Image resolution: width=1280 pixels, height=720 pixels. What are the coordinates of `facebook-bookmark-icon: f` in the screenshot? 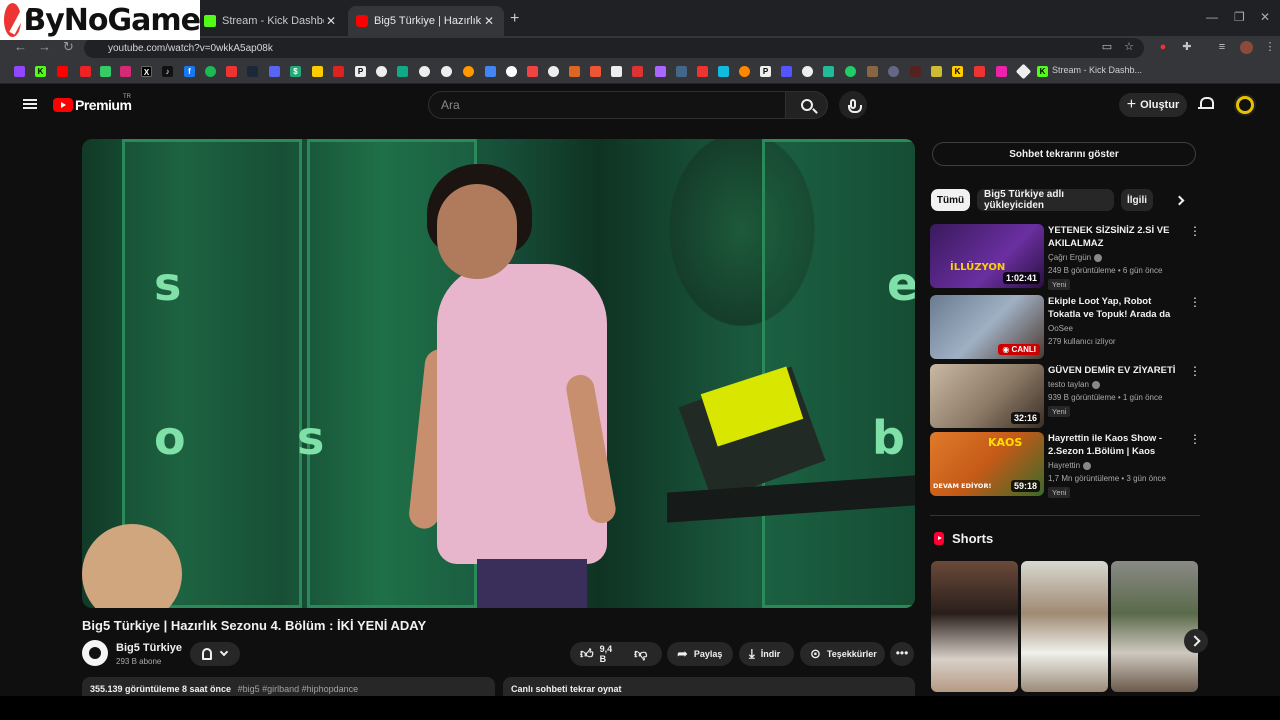 It's located at (189, 71).